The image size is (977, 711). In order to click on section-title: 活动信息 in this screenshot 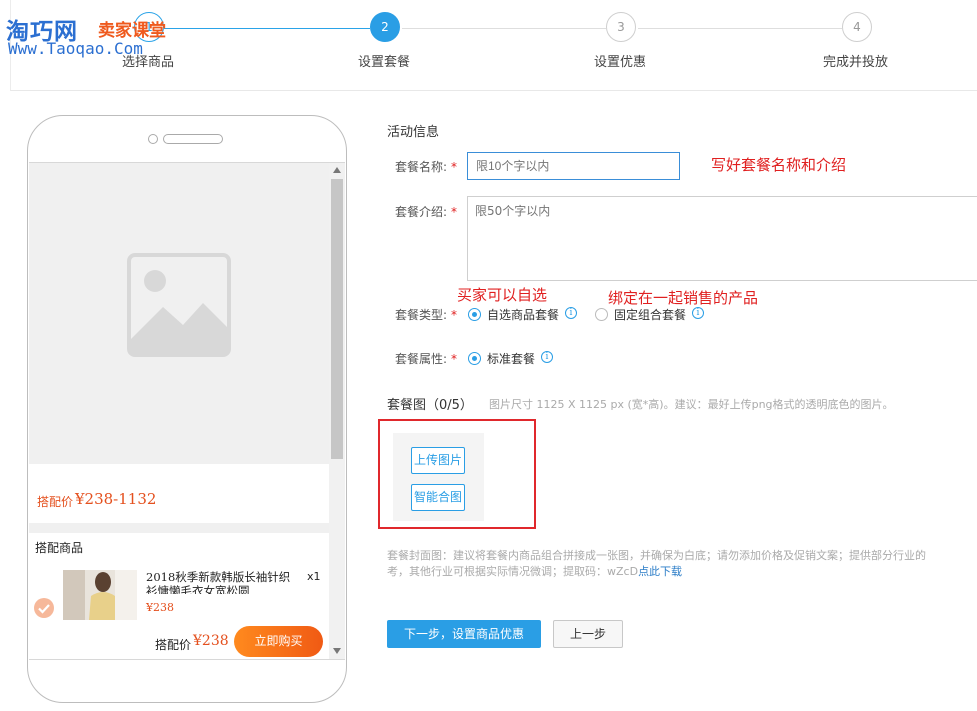, I will do `click(413, 132)`.